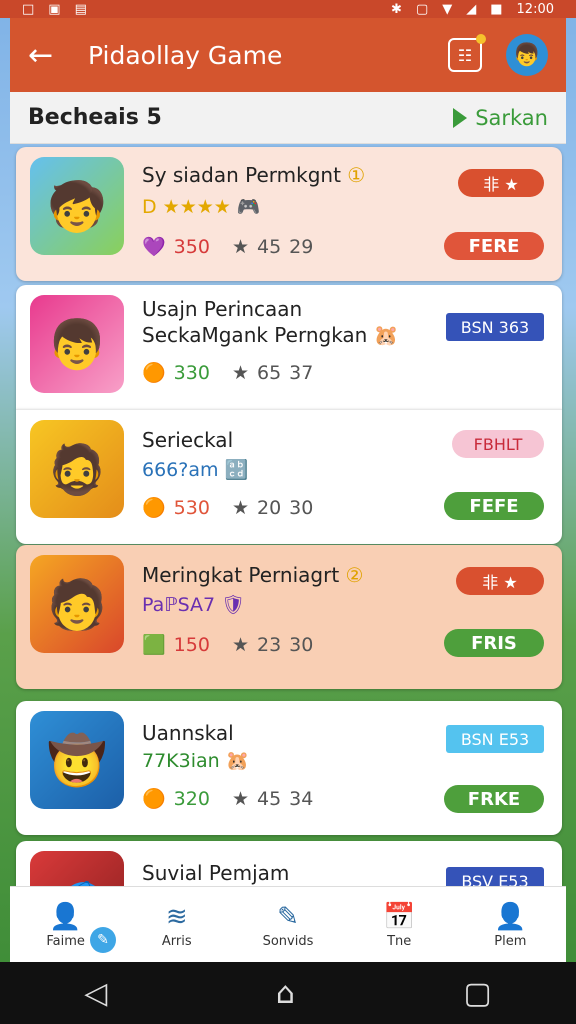 Image resolution: width=576 pixels, height=1024 pixels. I want to click on stat-score: 530, so click(191, 507).